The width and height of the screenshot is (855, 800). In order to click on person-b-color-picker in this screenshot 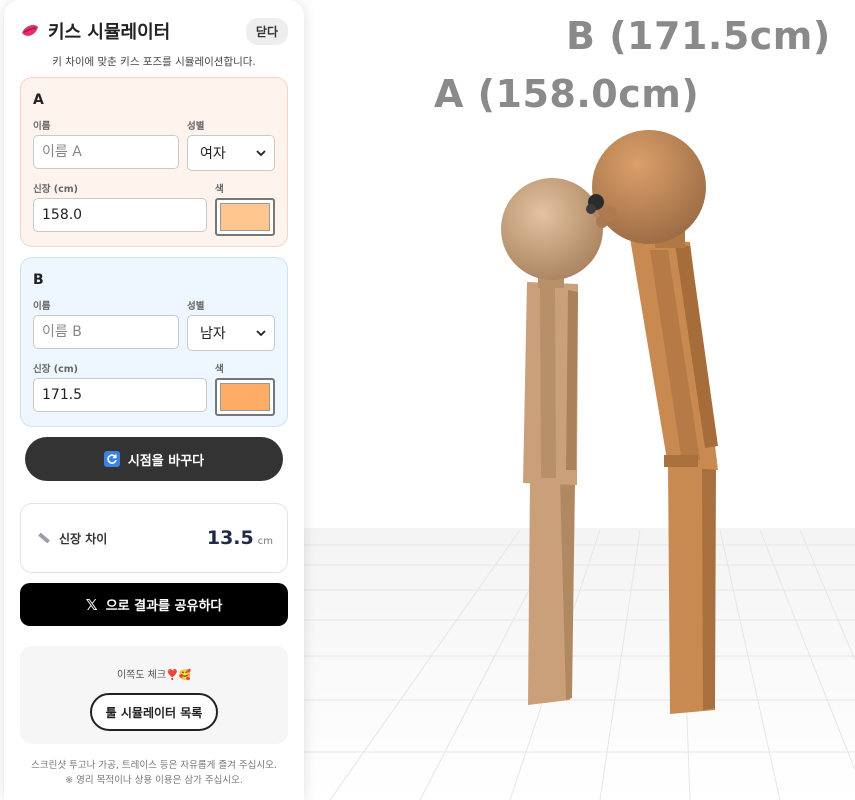, I will do `click(245, 397)`.